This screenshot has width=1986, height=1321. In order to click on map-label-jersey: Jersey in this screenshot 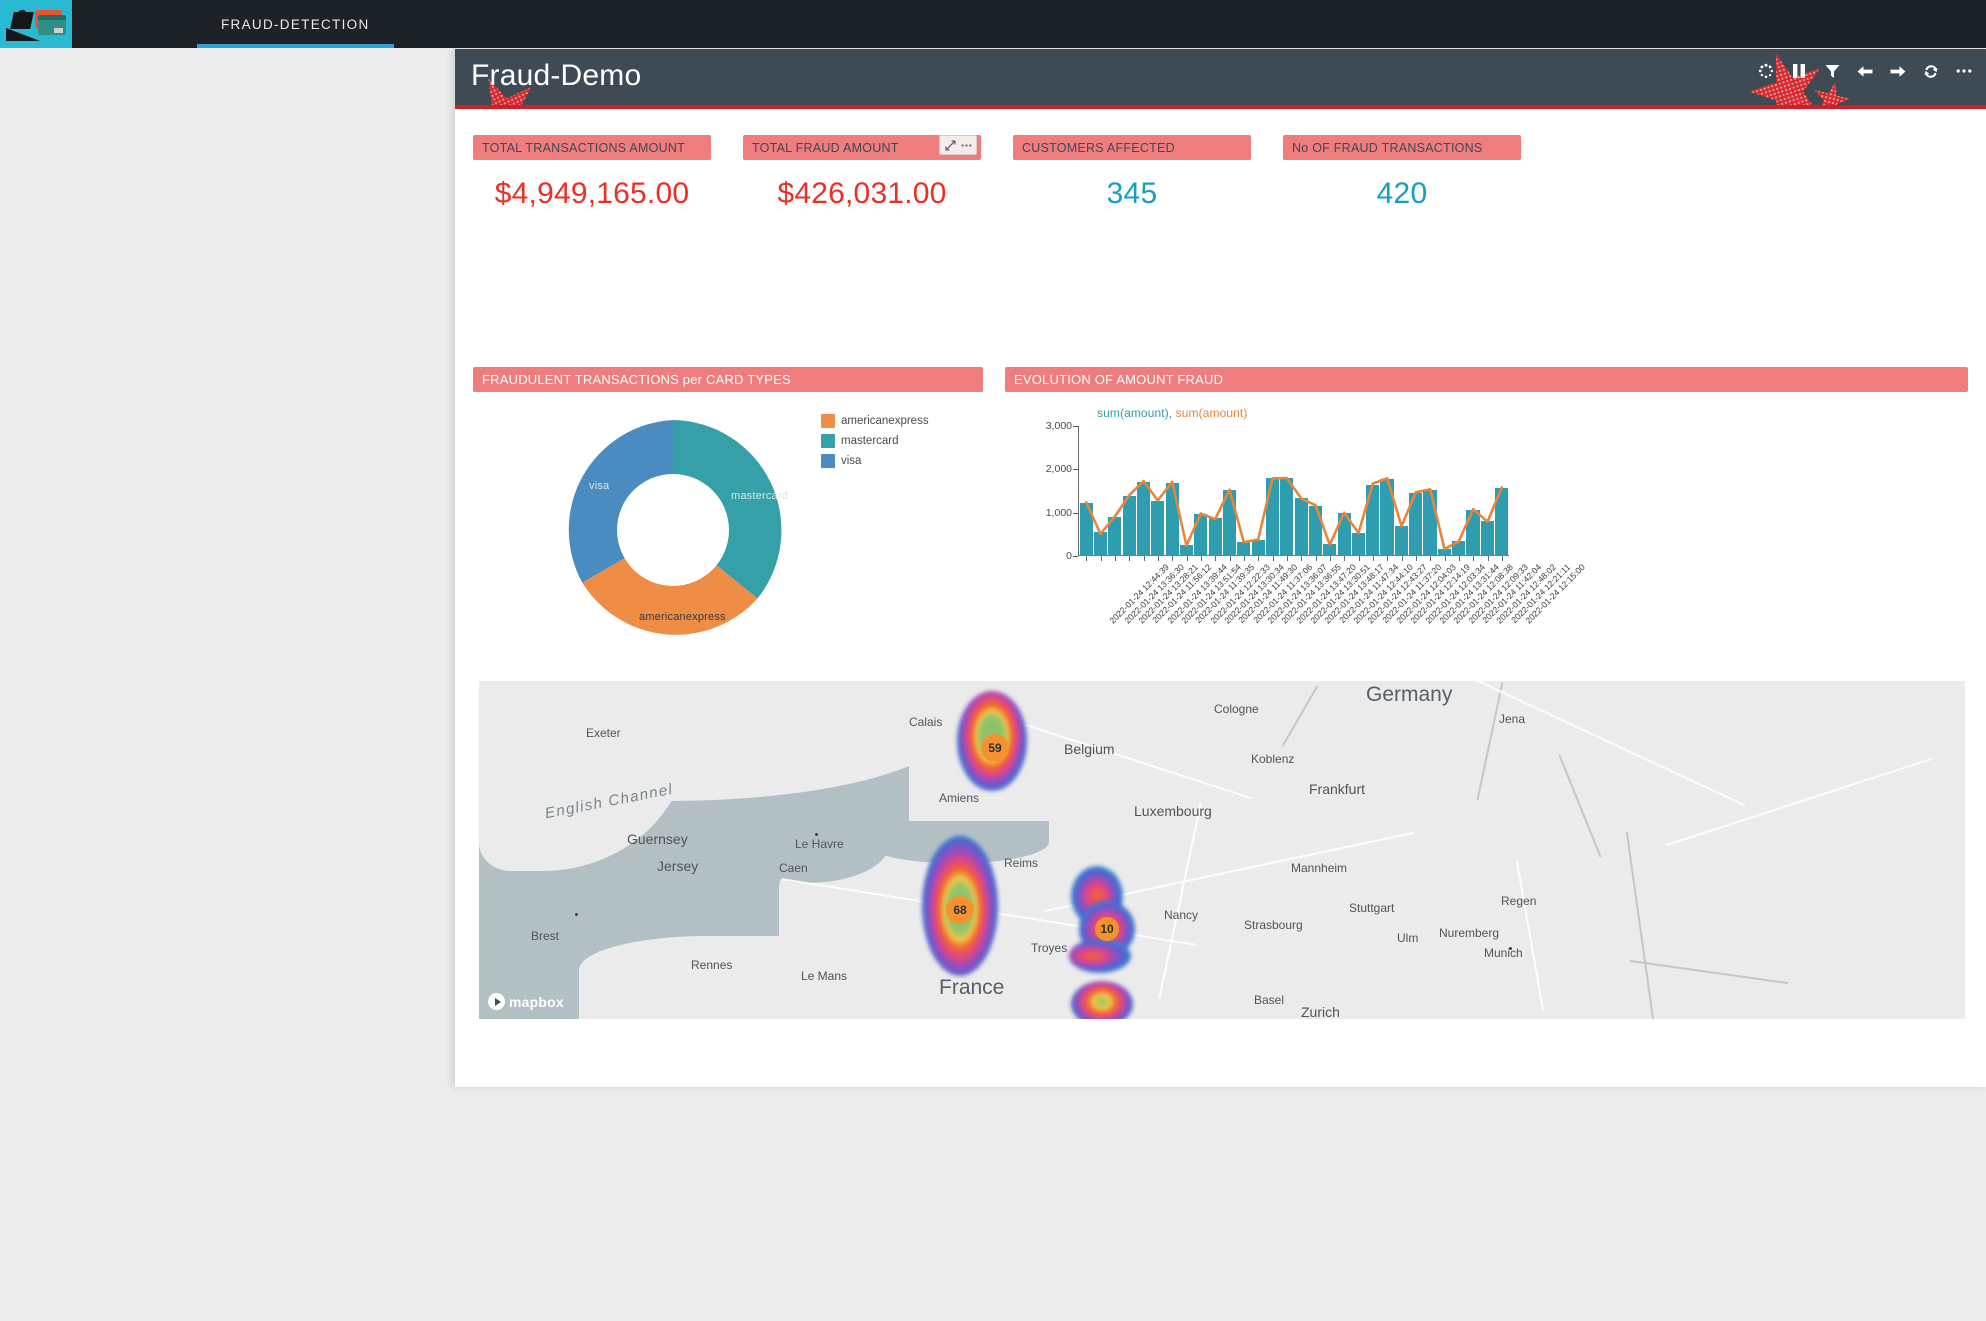, I will do `click(678, 866)`.